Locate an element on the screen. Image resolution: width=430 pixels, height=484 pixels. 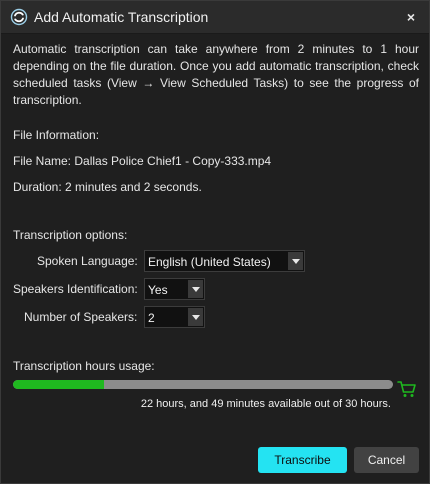
usage-heading: Transcription hours usage: is located at coordinates (84, 366).